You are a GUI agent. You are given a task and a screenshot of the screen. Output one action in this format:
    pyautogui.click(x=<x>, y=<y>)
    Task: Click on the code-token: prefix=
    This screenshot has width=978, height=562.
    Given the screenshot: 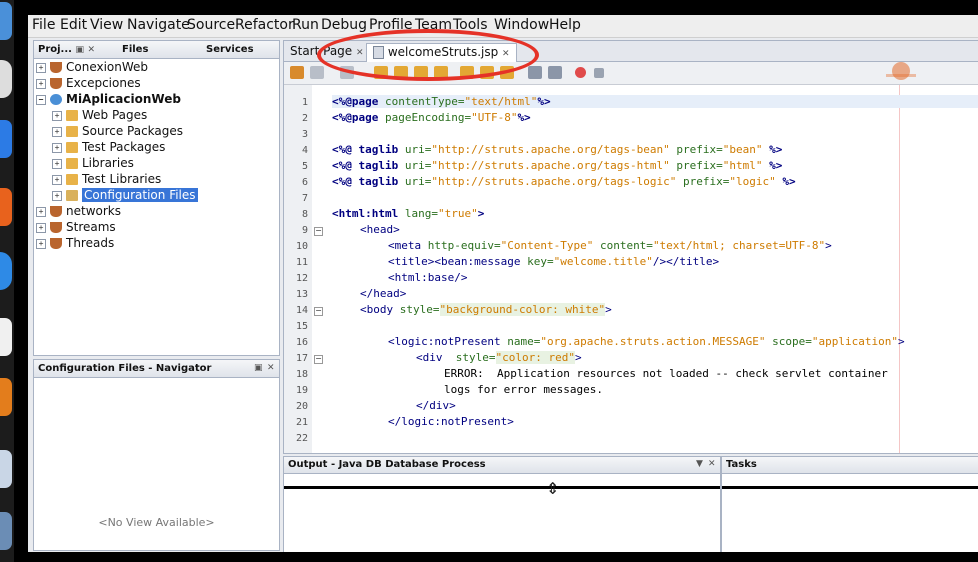 What is the action you would take?
    pyautogui.click(x=703, y=181)
    